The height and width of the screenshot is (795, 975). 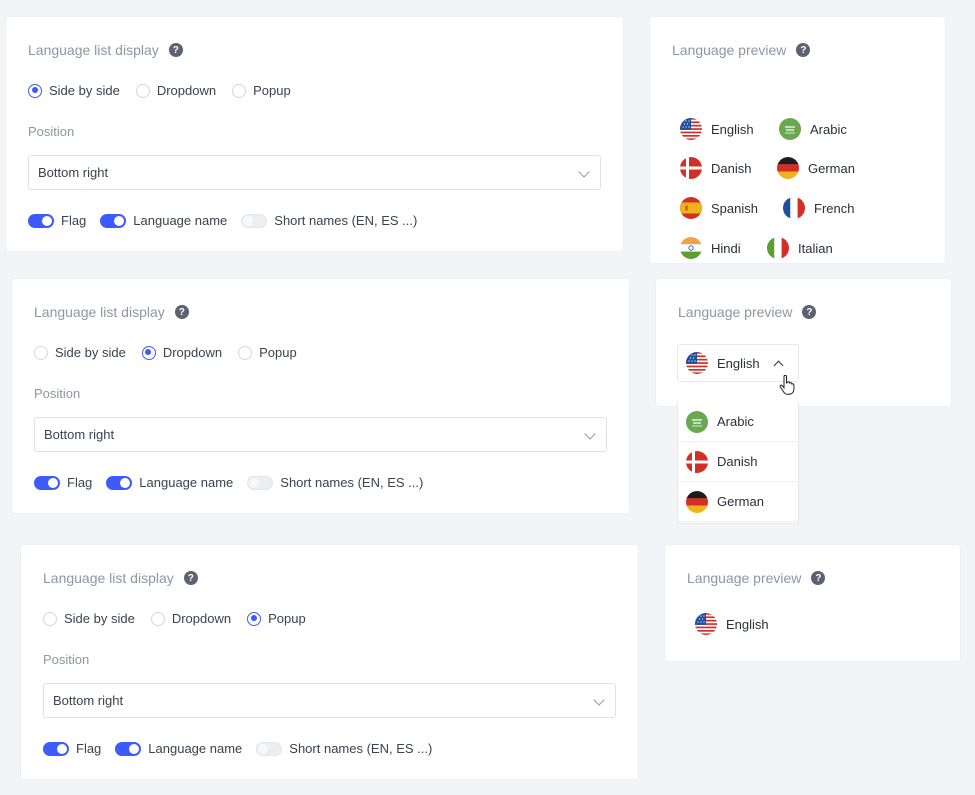 I want to click on language-item-english: English, so click(x=717, y=129).